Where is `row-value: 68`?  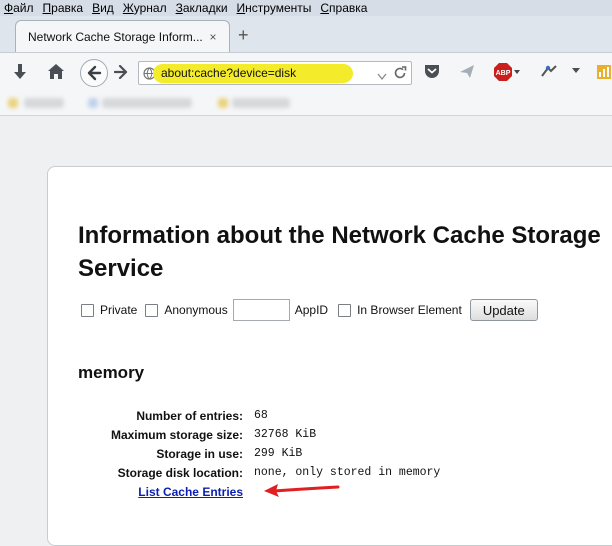
row-value: 68 is located at coordinates (261, 415).